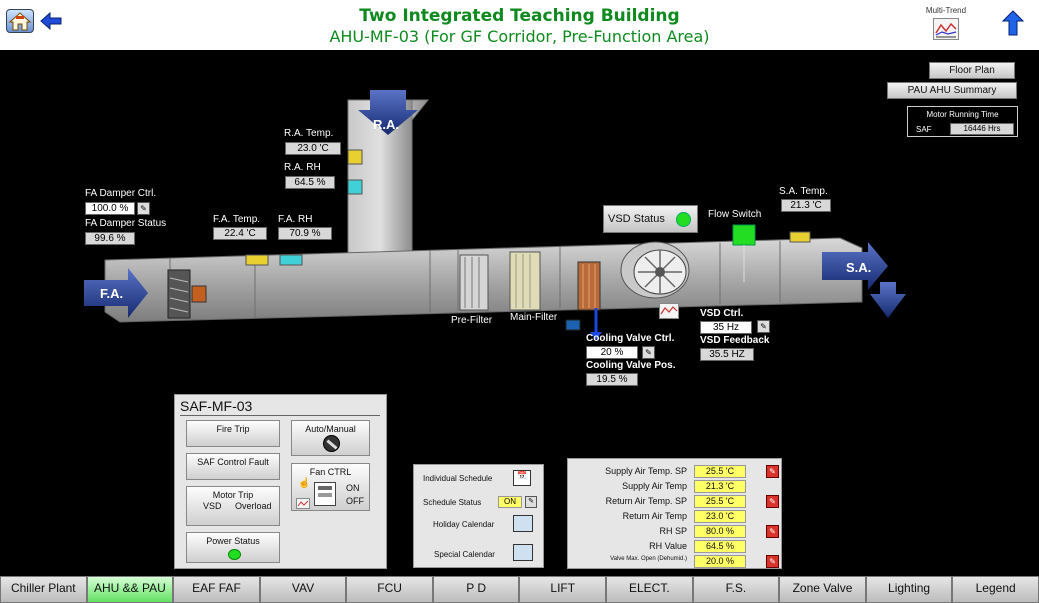 This screenshot has height=603, width=1039. I want to click on nav-tab: FCU, so click(389, 589).